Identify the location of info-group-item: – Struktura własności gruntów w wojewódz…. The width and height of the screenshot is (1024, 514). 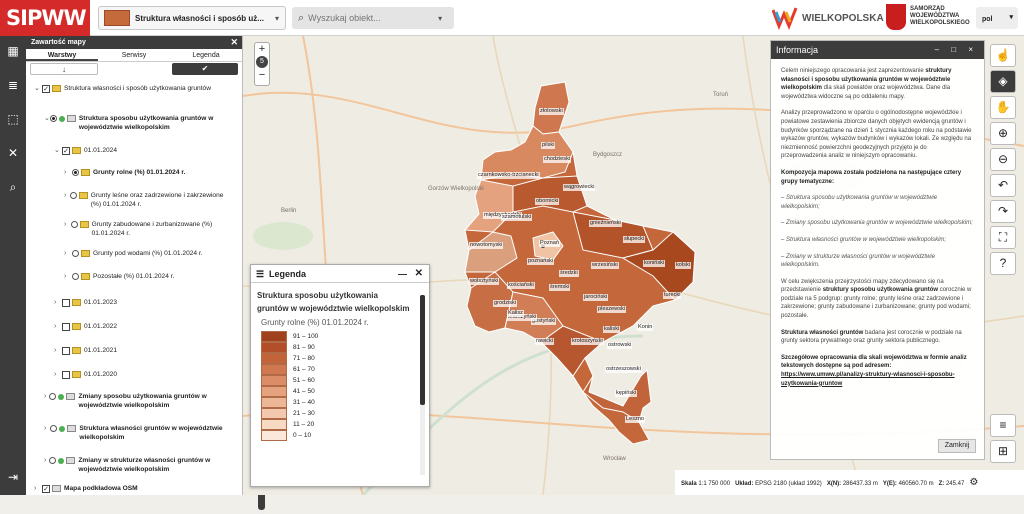
(864, 239).